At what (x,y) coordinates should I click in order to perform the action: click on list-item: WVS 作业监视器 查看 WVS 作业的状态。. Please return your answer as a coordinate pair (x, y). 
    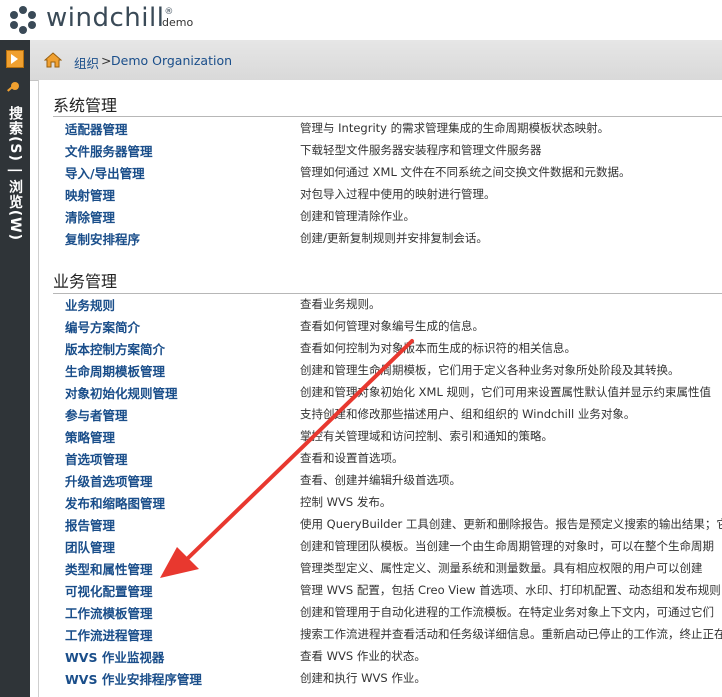
    Looking at the image, I should click on (380, 656).